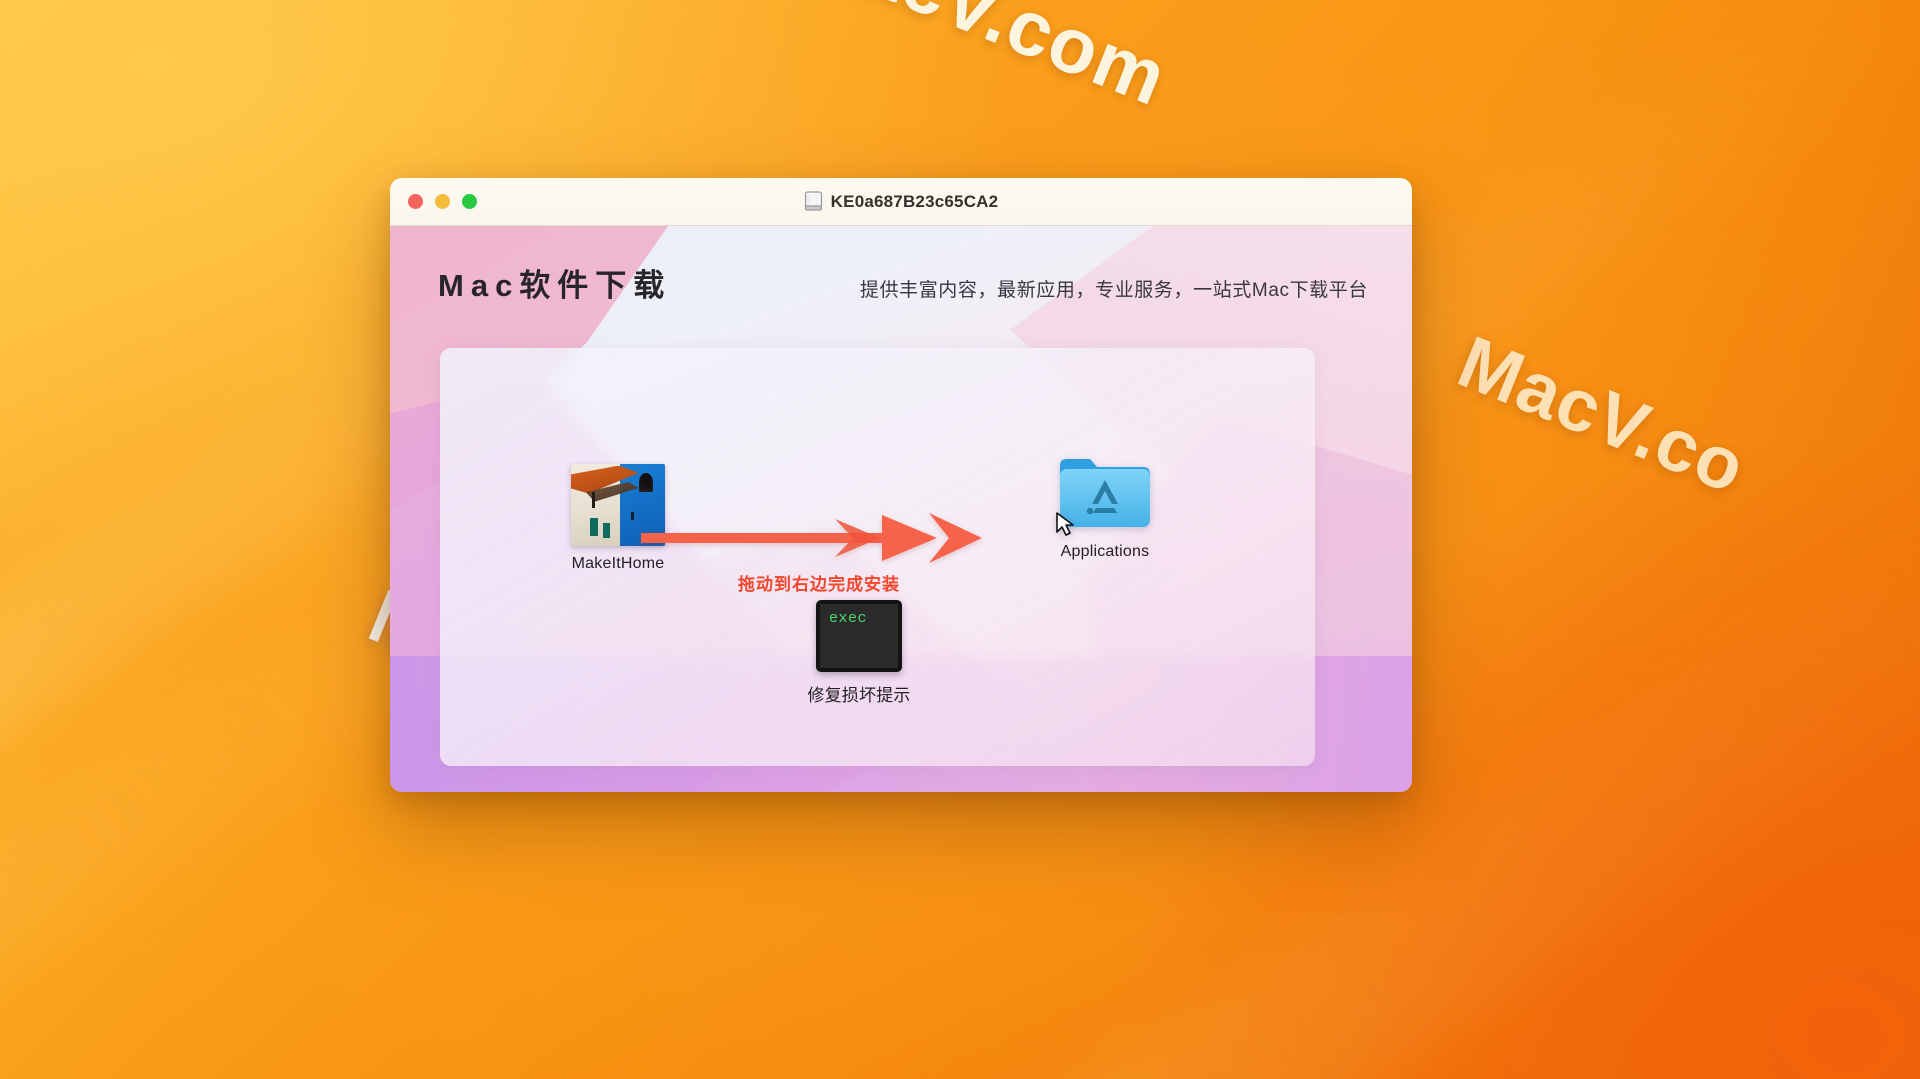 The image size is (1920, 1079). I want to click on disk-drive-icon, so click(813, 200).